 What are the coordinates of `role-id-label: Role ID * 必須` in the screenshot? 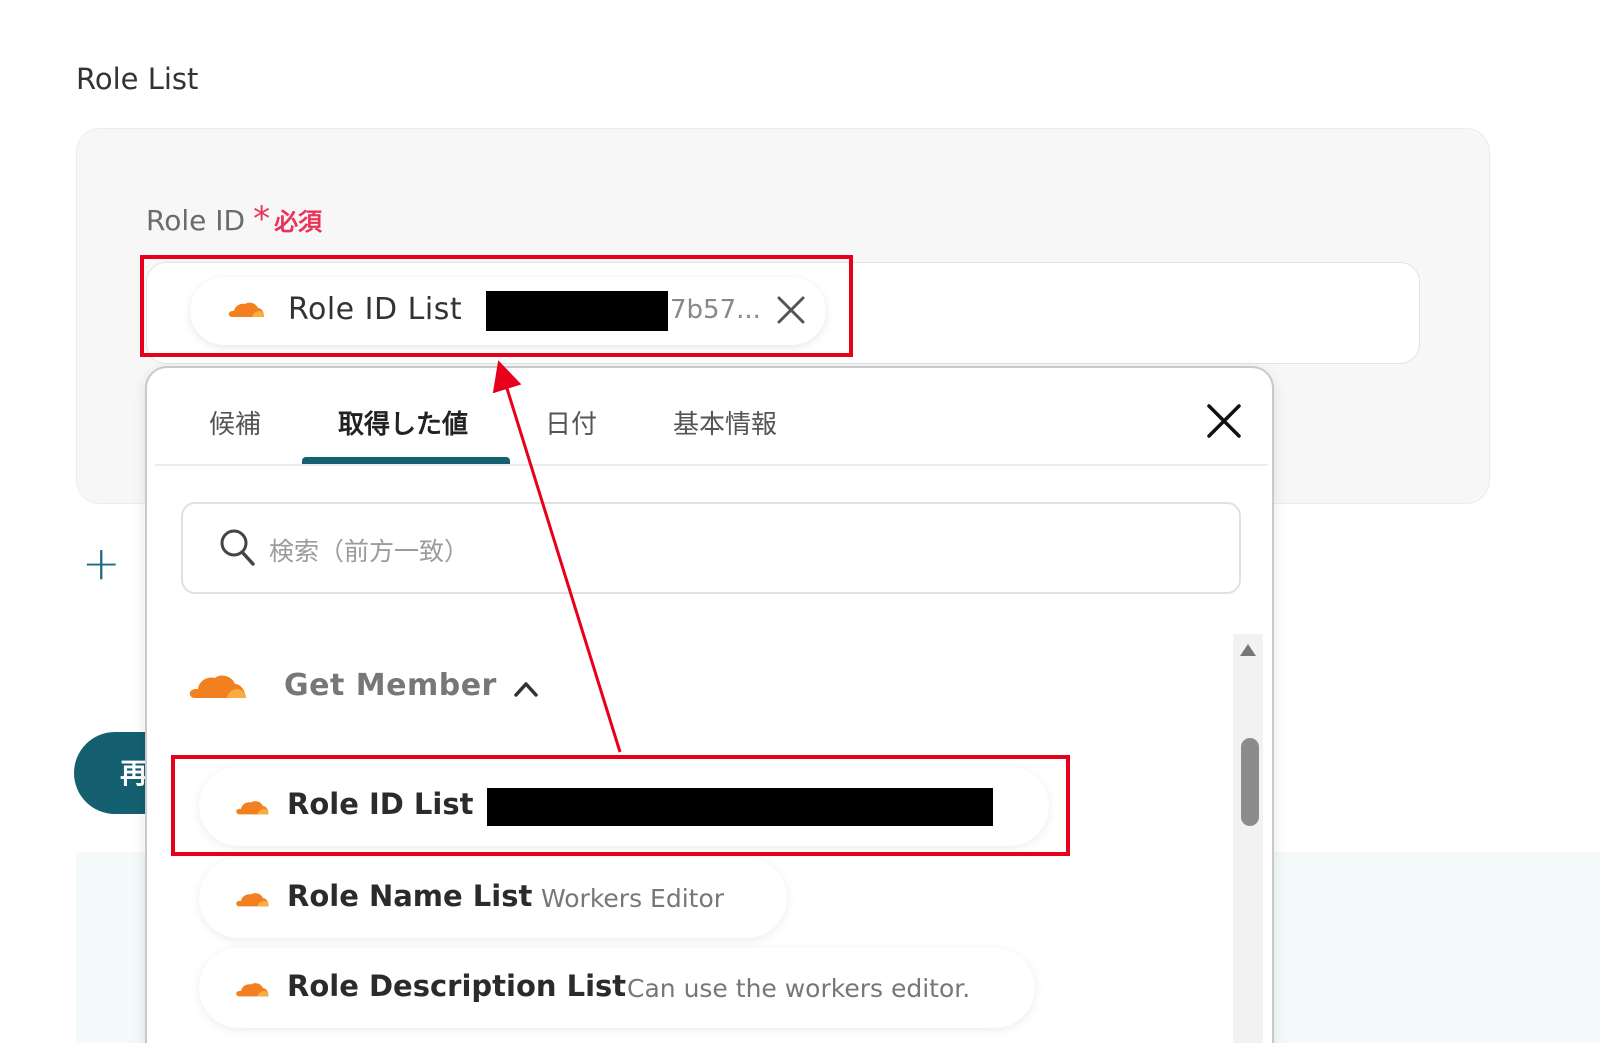 It's located at (234, 219).